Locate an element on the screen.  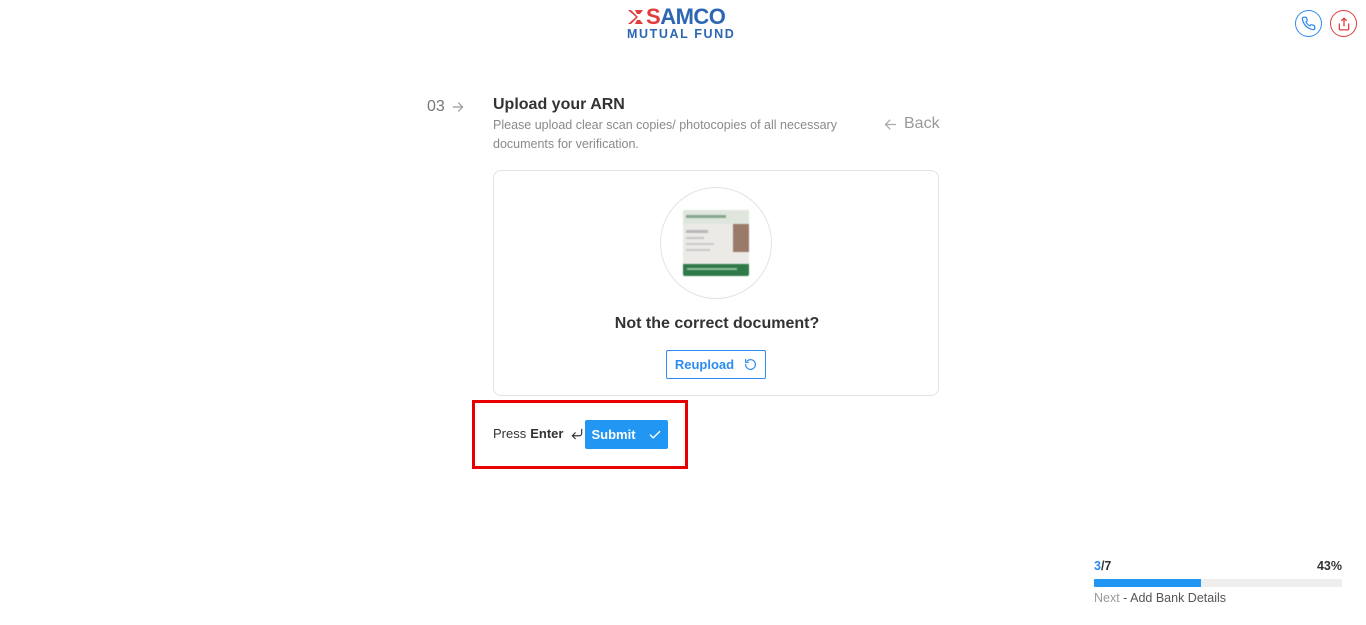
submit-button: Submit is located at coordinates (626, 434).